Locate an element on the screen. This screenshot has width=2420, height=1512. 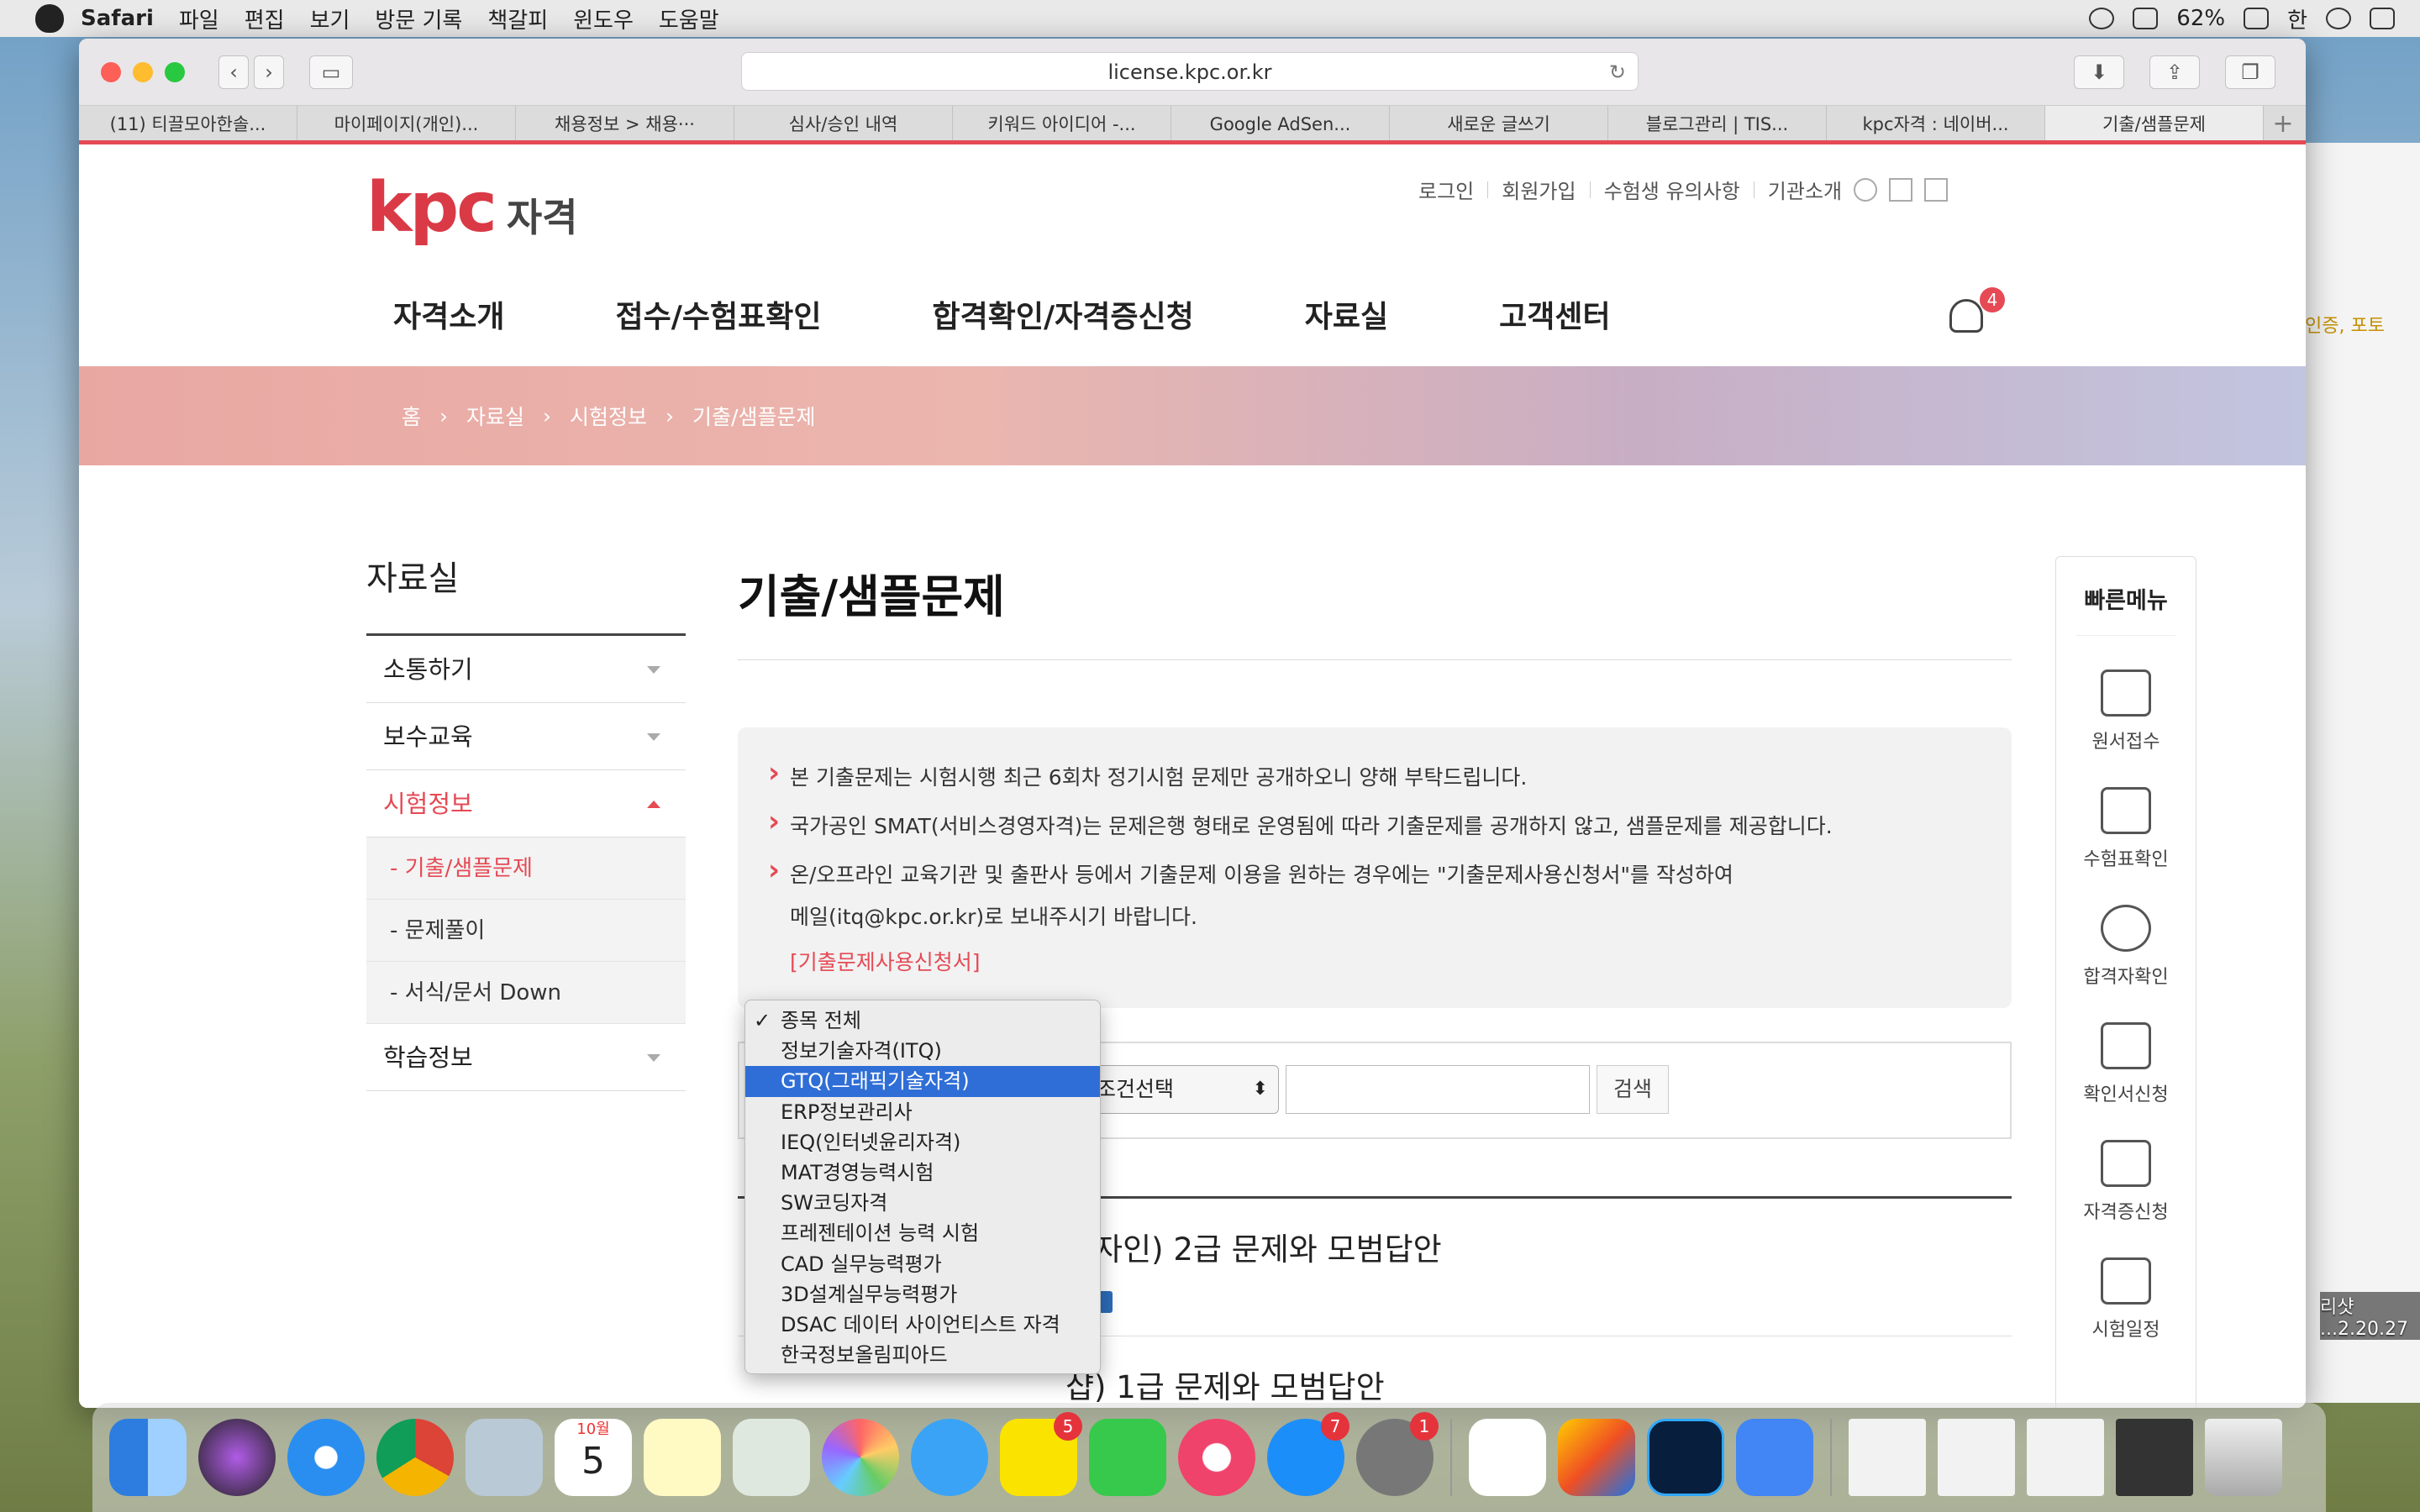
breadcrumb-home: 홈 is located at coordinates (412, 416).